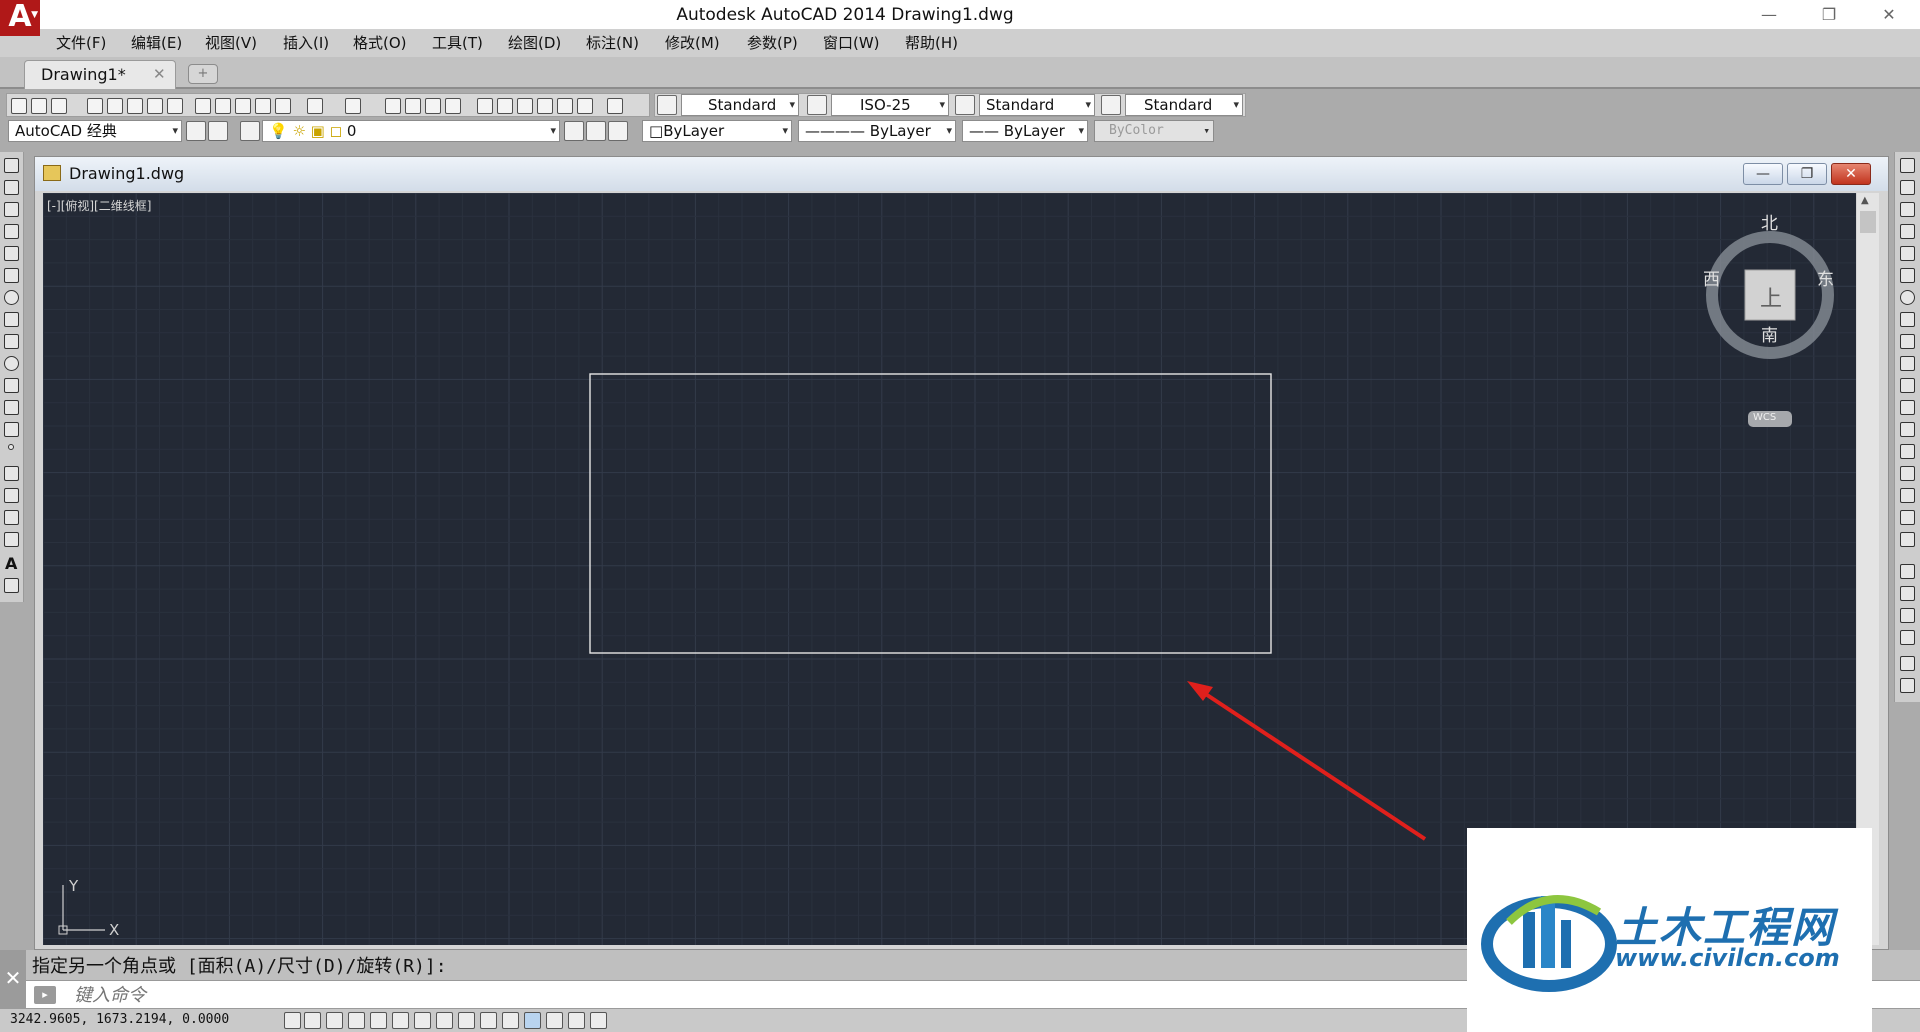  Describe the element at coordinates (413, 106) in the screenshot. I see `zoom-realtime-icon` at that location.